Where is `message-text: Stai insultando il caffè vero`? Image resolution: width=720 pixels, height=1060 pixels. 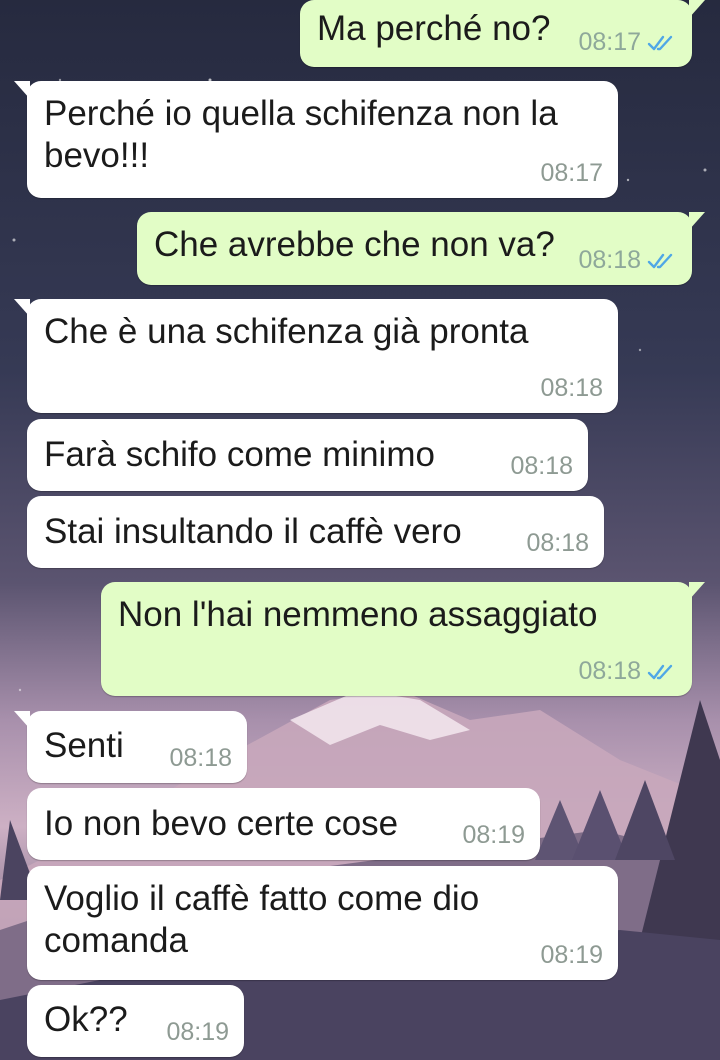 message-text: Stai insultando il caffè vero is located at coordinates (253, 531).